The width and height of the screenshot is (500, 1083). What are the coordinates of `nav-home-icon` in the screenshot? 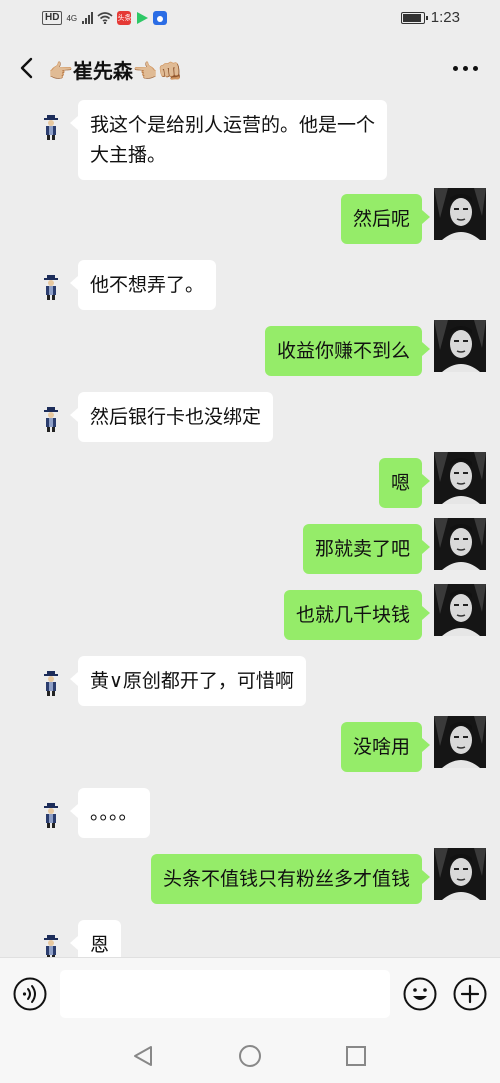 It's located at (250, 1056).